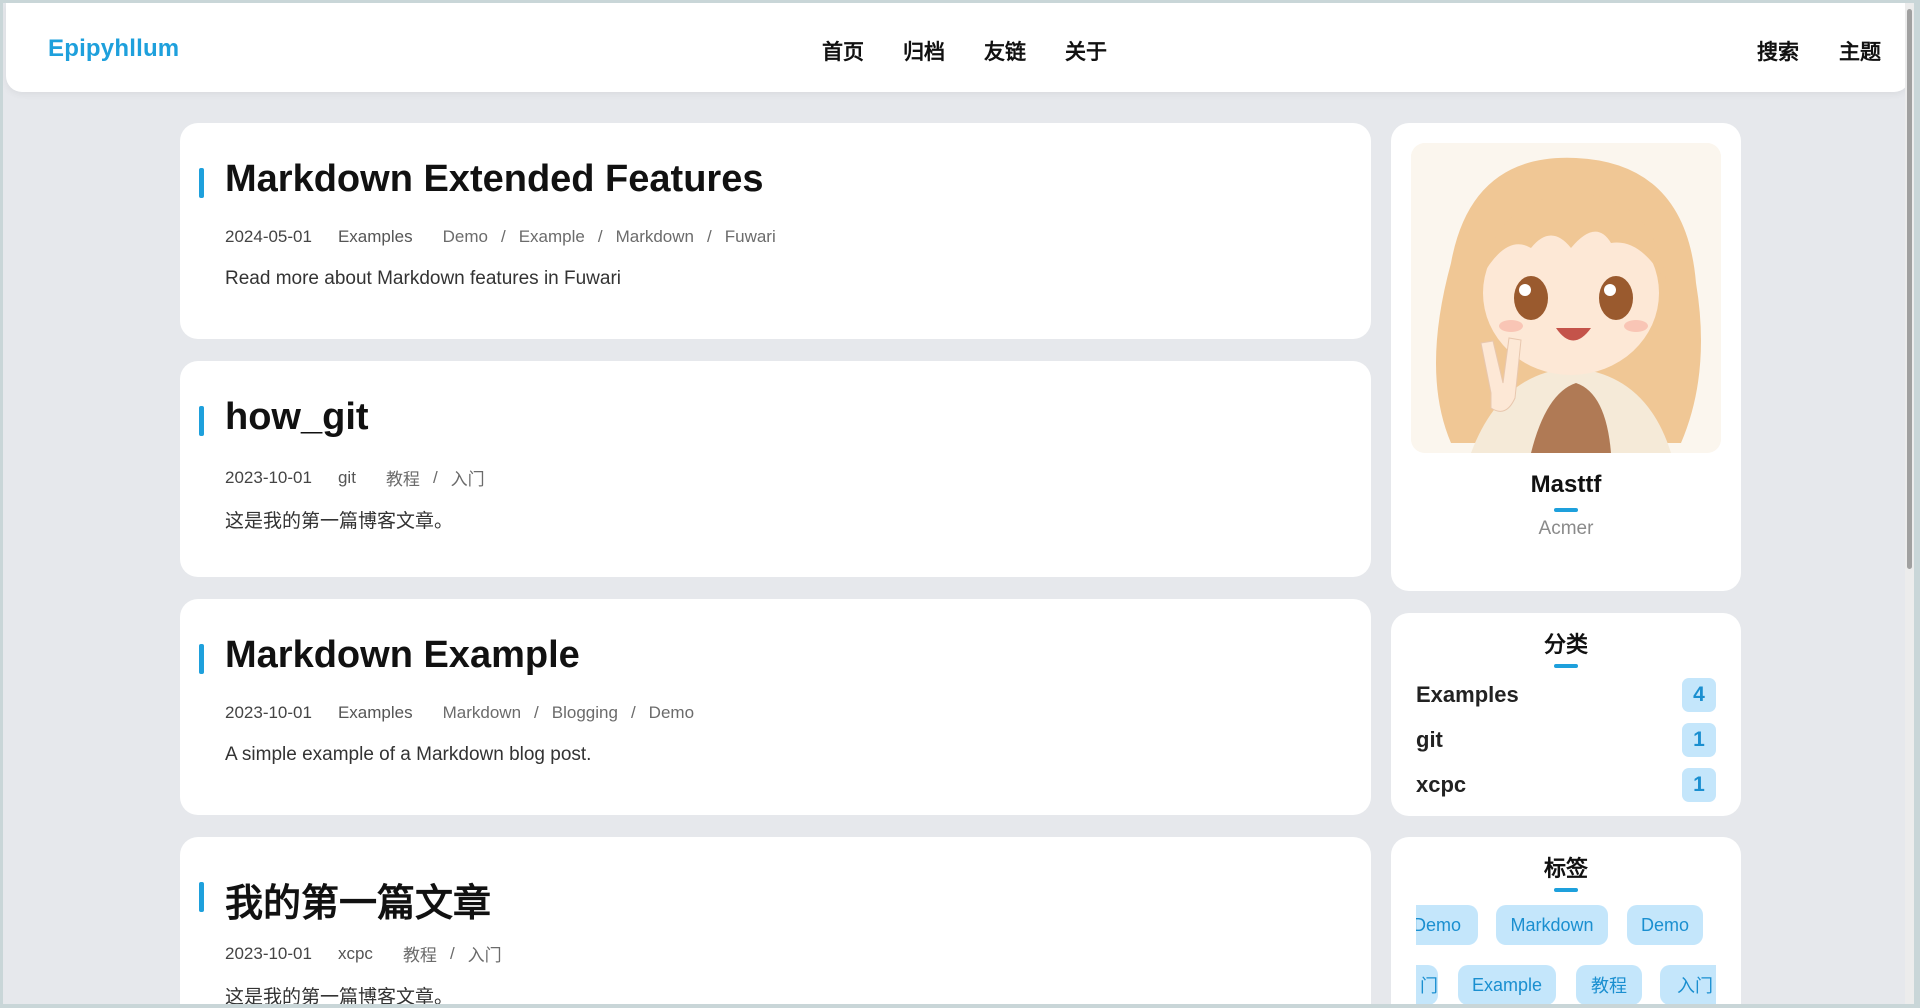 The height and width of the screenshot is (1008, 1920). Describe the element at coordinates (1609, 984) in the screenshot. I see `tag-chip: 教程` at that location.